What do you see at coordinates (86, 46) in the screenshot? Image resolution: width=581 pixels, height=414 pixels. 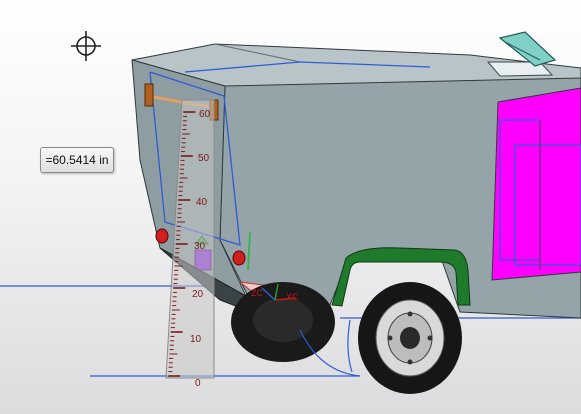 I see `crosshair-cursor-icon` at bounding box center [86, 46].